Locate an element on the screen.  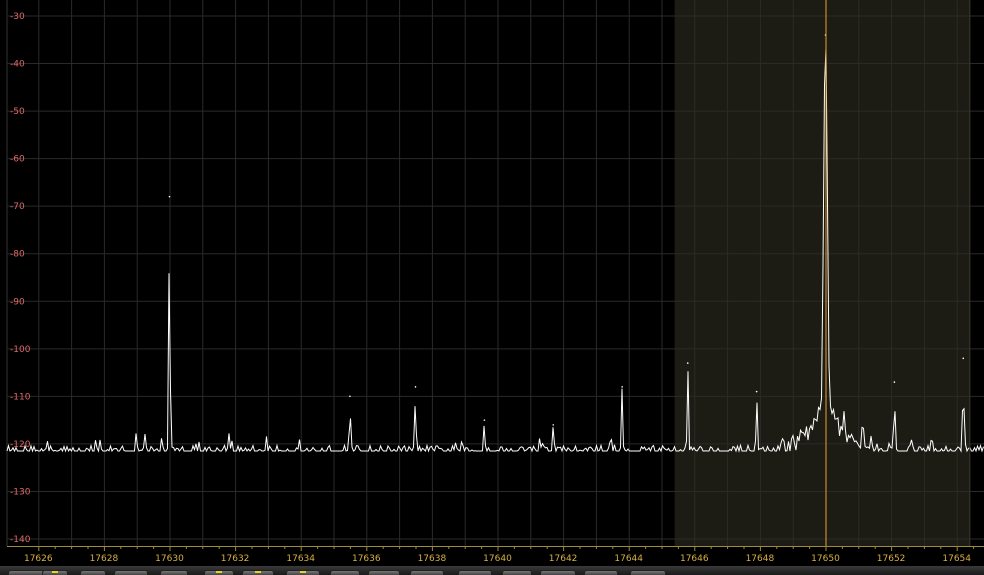
y-tick-label: -60 is located at coordinates (17, 160).